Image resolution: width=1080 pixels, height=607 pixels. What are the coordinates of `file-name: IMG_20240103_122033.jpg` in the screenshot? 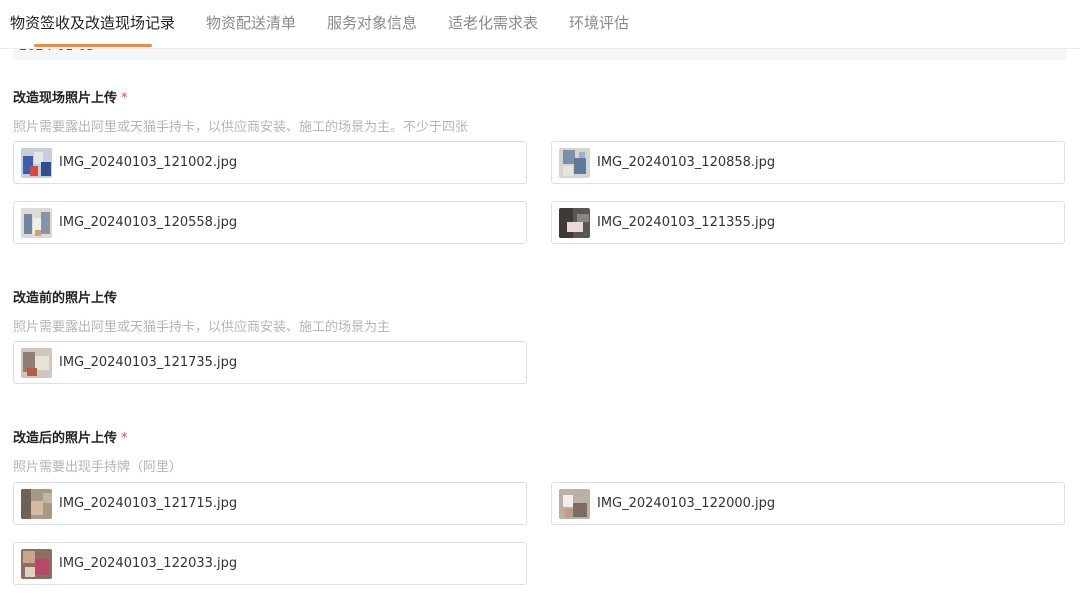 It's located at (148, 563).